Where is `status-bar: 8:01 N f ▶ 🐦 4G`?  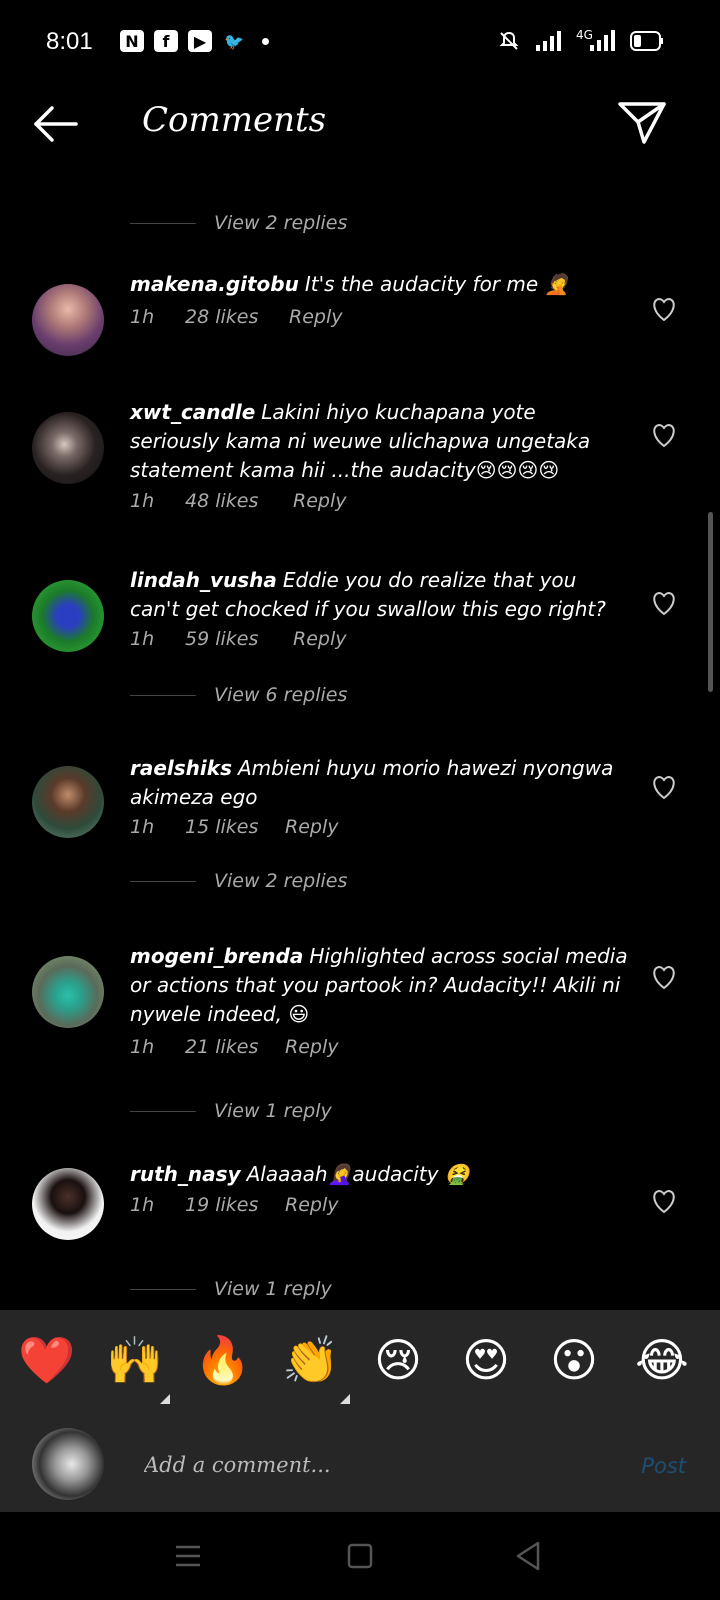 status-bar: 8:01 N f ▶ 🐦 4G is located at coordinates (360, 44).